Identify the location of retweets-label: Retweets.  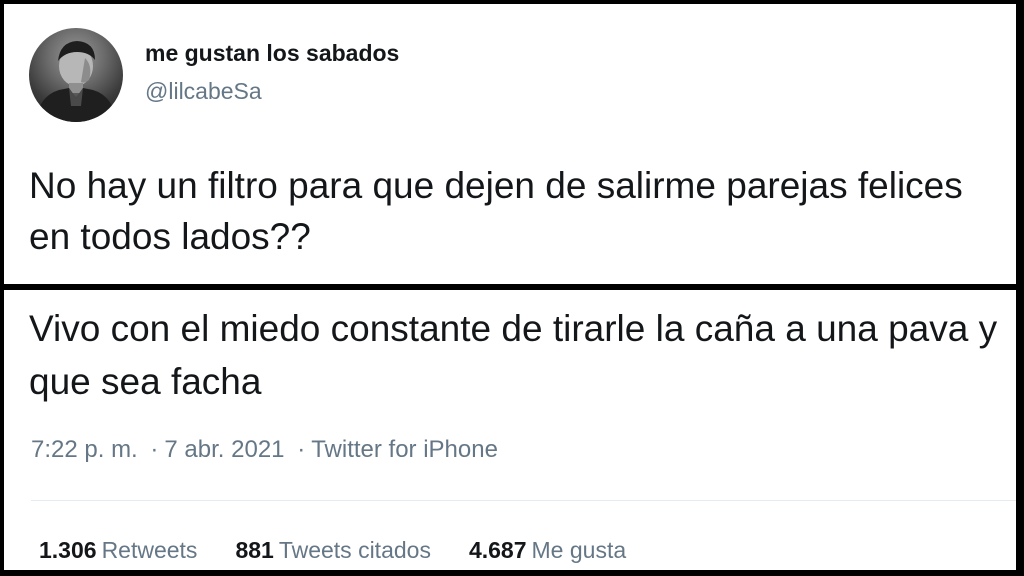
(149, 550).